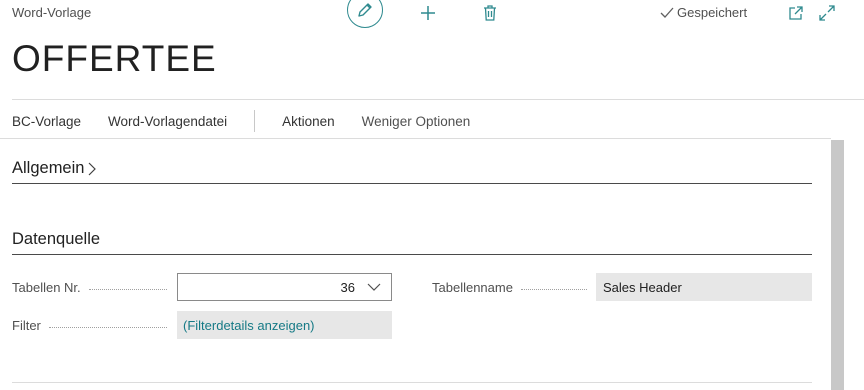  I want to click on datenquelle-section-title: Datenquelle, so click(56, 239).